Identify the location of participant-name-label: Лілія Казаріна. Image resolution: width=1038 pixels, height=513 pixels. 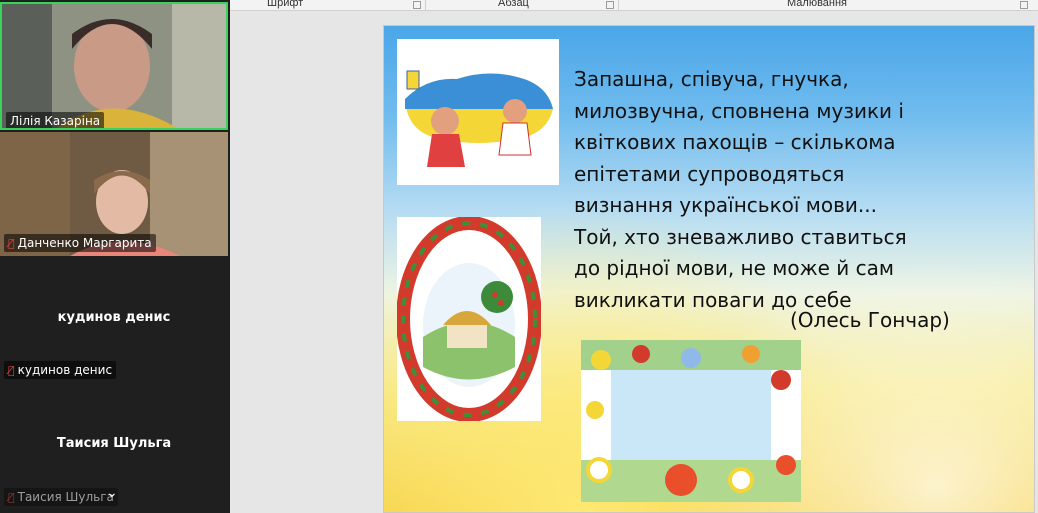
(55, 120).